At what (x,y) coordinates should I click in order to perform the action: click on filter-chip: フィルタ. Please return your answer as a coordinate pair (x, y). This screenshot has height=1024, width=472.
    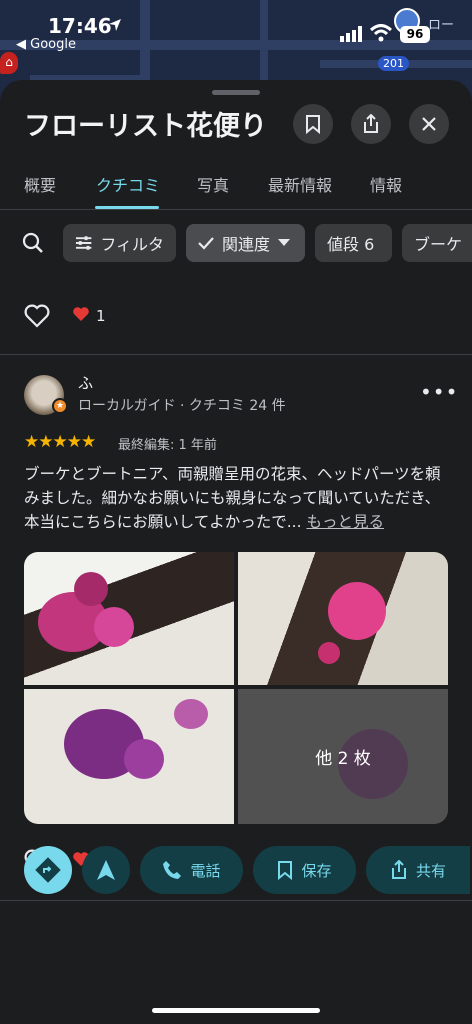
    Looking at the image, I should click on (119, 243).